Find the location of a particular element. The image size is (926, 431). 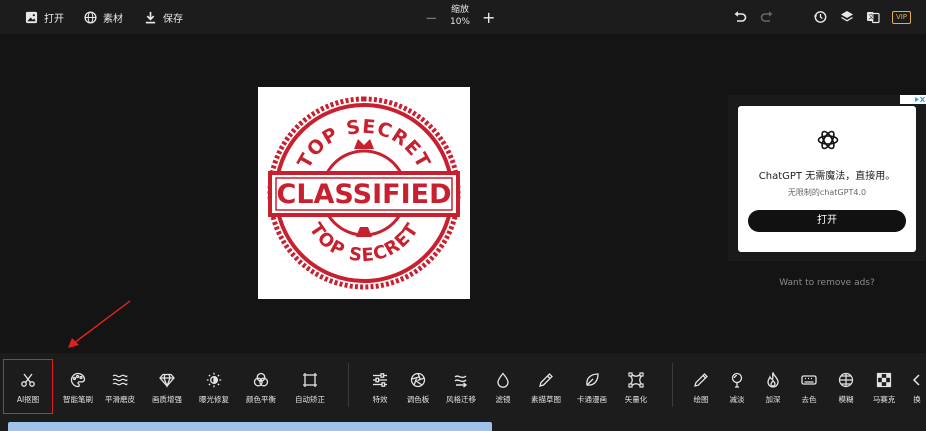

waves-icon is located at coordinates (120, 380).